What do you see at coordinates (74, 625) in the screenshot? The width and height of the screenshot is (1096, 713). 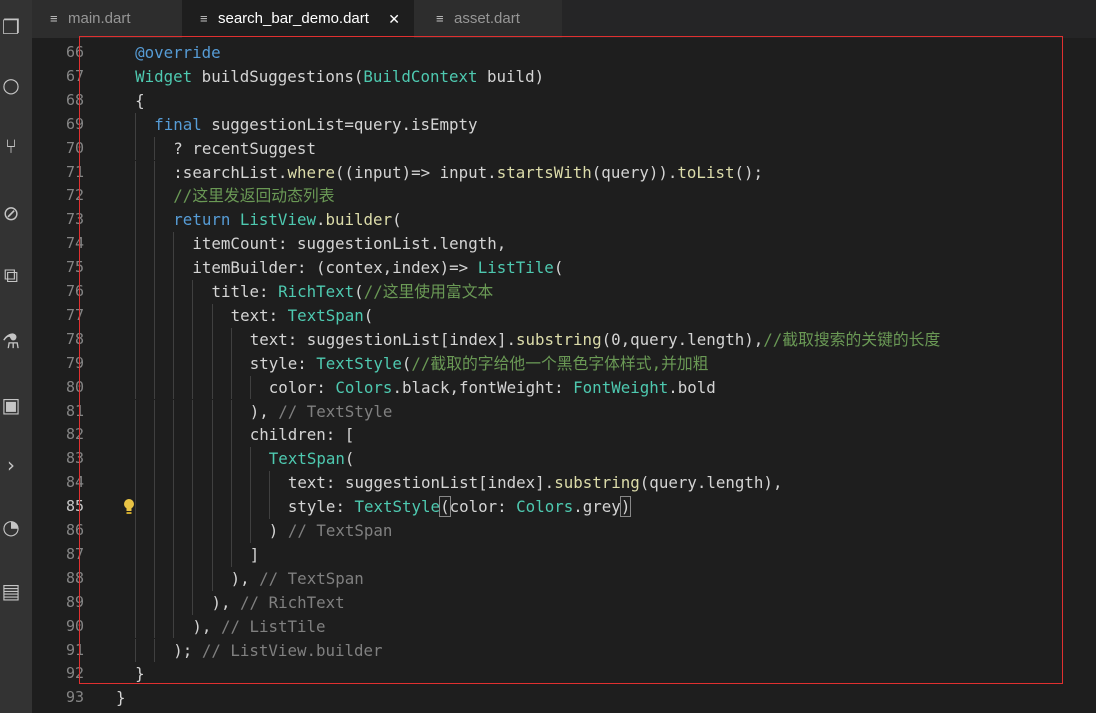 I see `line-number: 90` at bounding box center [74, 625].